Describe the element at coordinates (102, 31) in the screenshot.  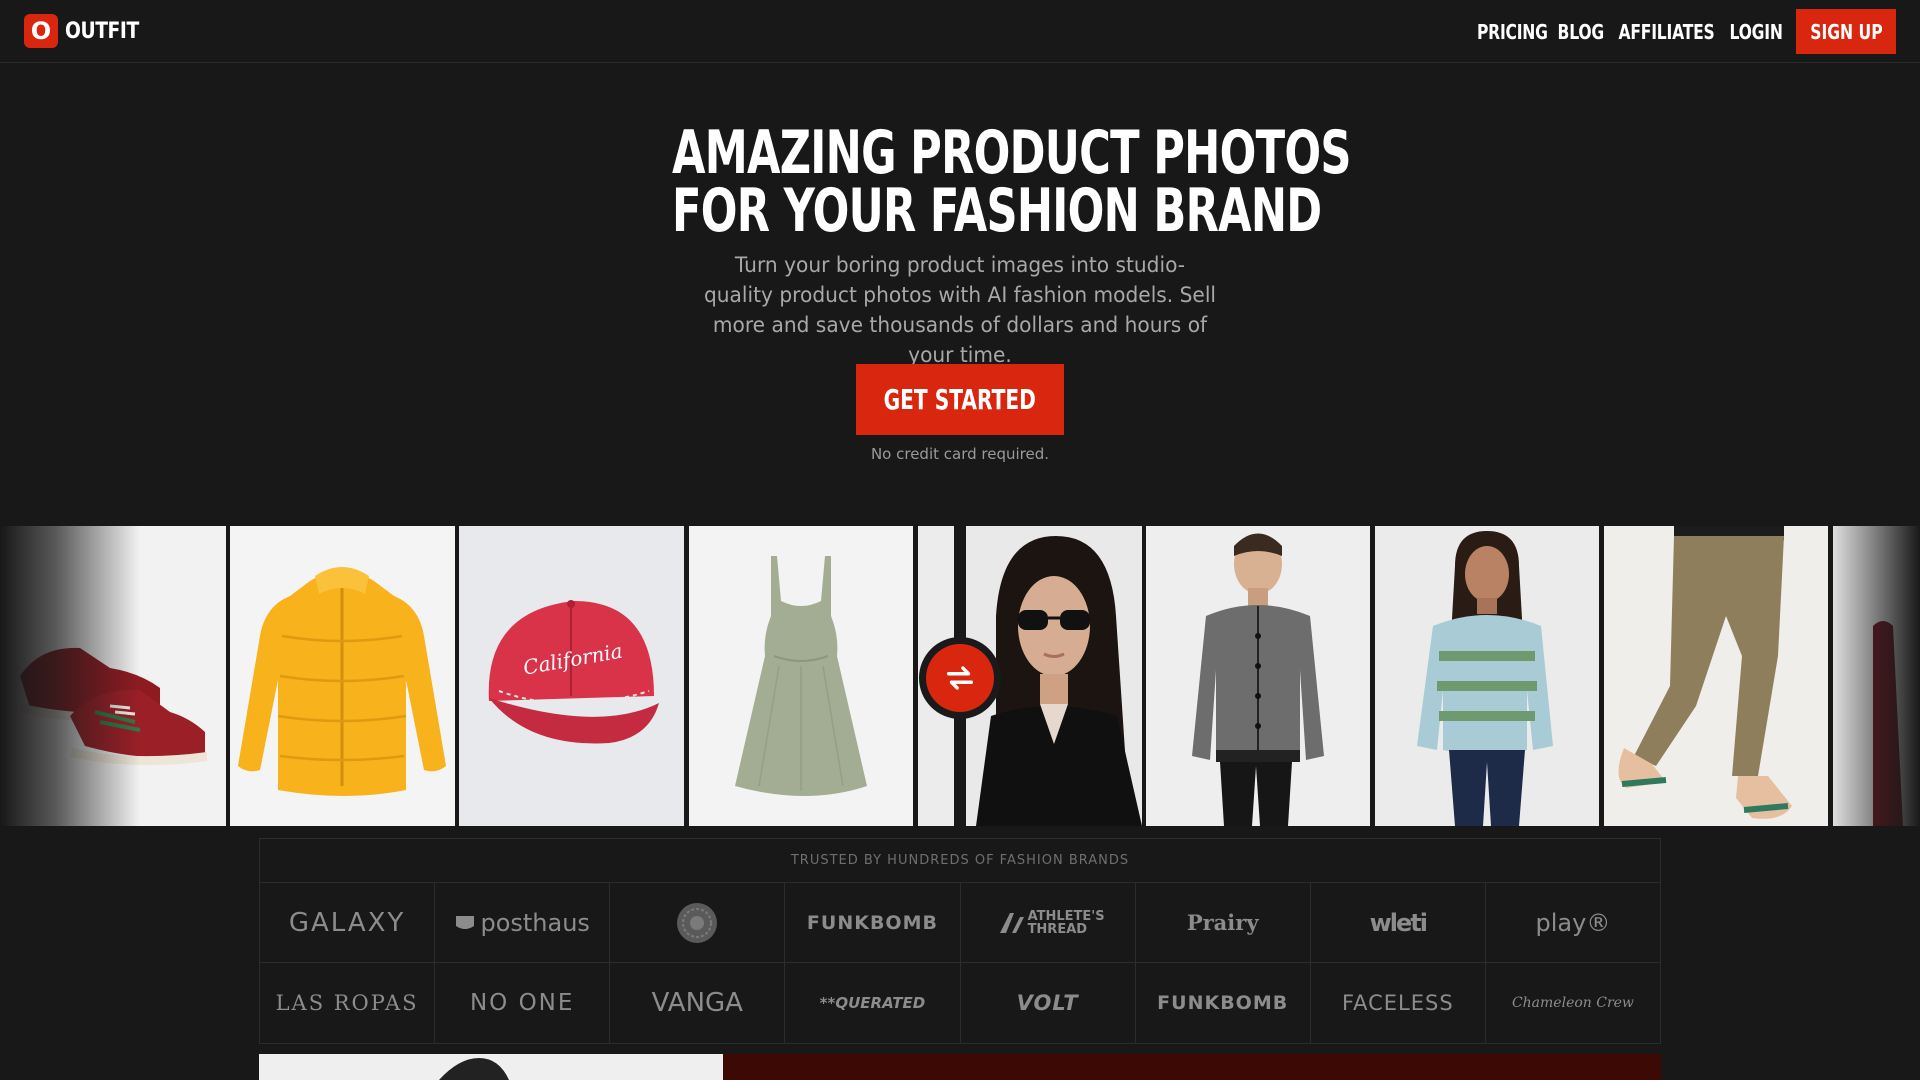
I see `logo-text: OUTFIT` at that location.